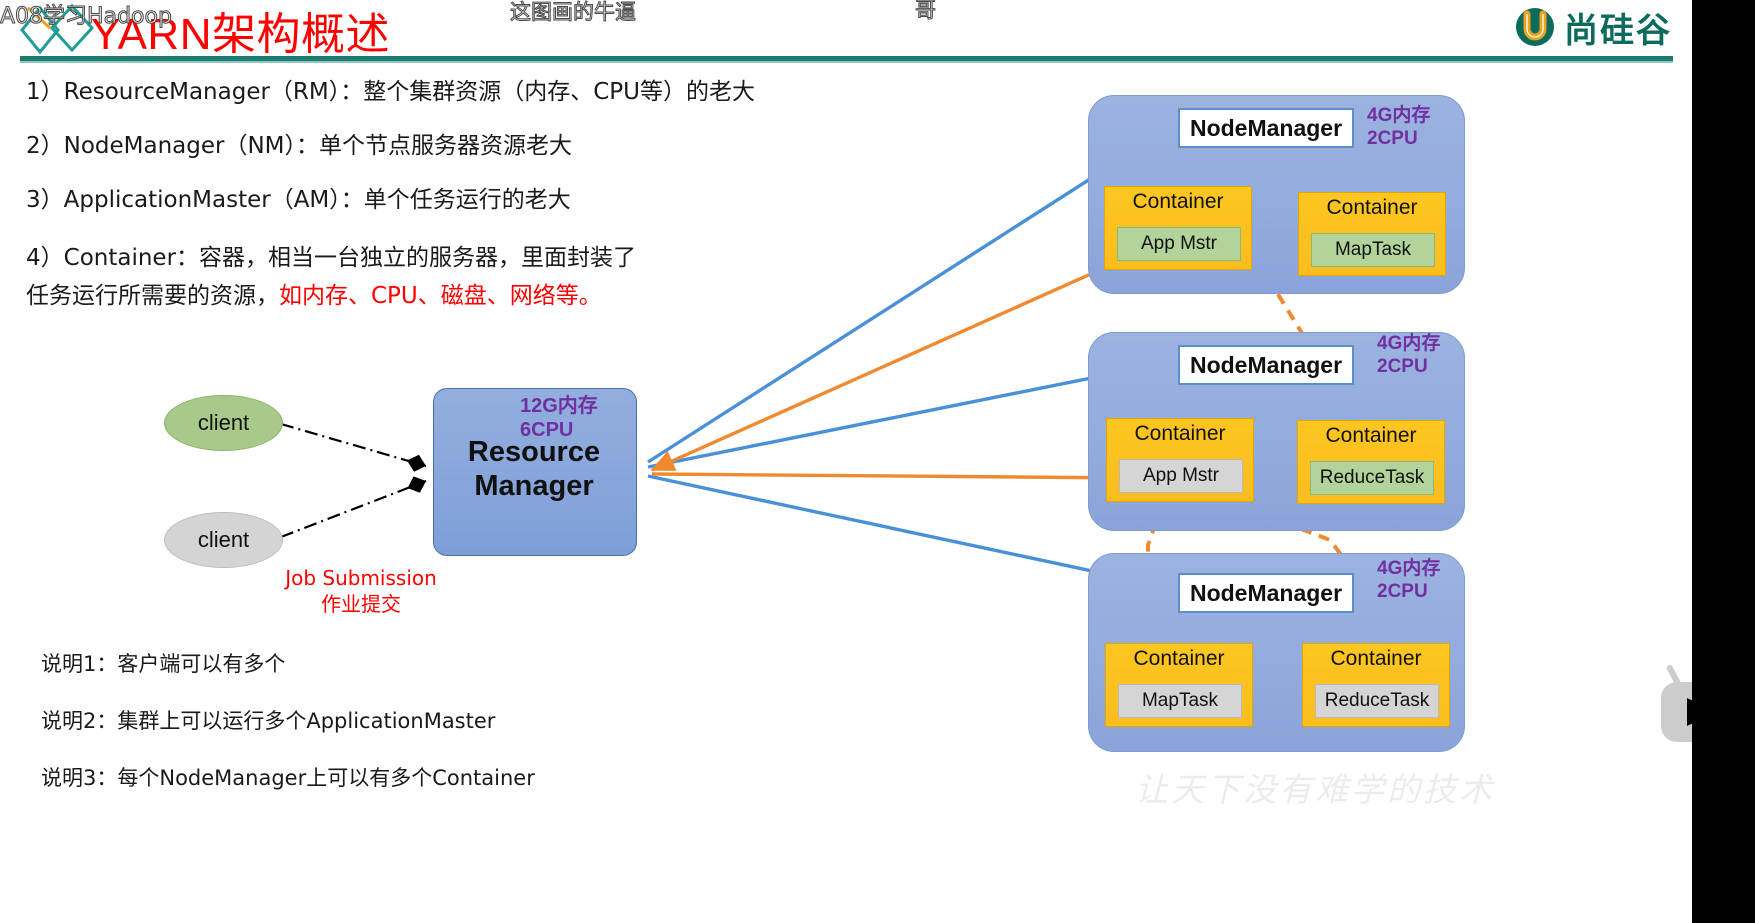 The width and height of the screenshot is (1755, 923). I want to click on rm-capacity-memory: 12G内存, so click(559, 406).